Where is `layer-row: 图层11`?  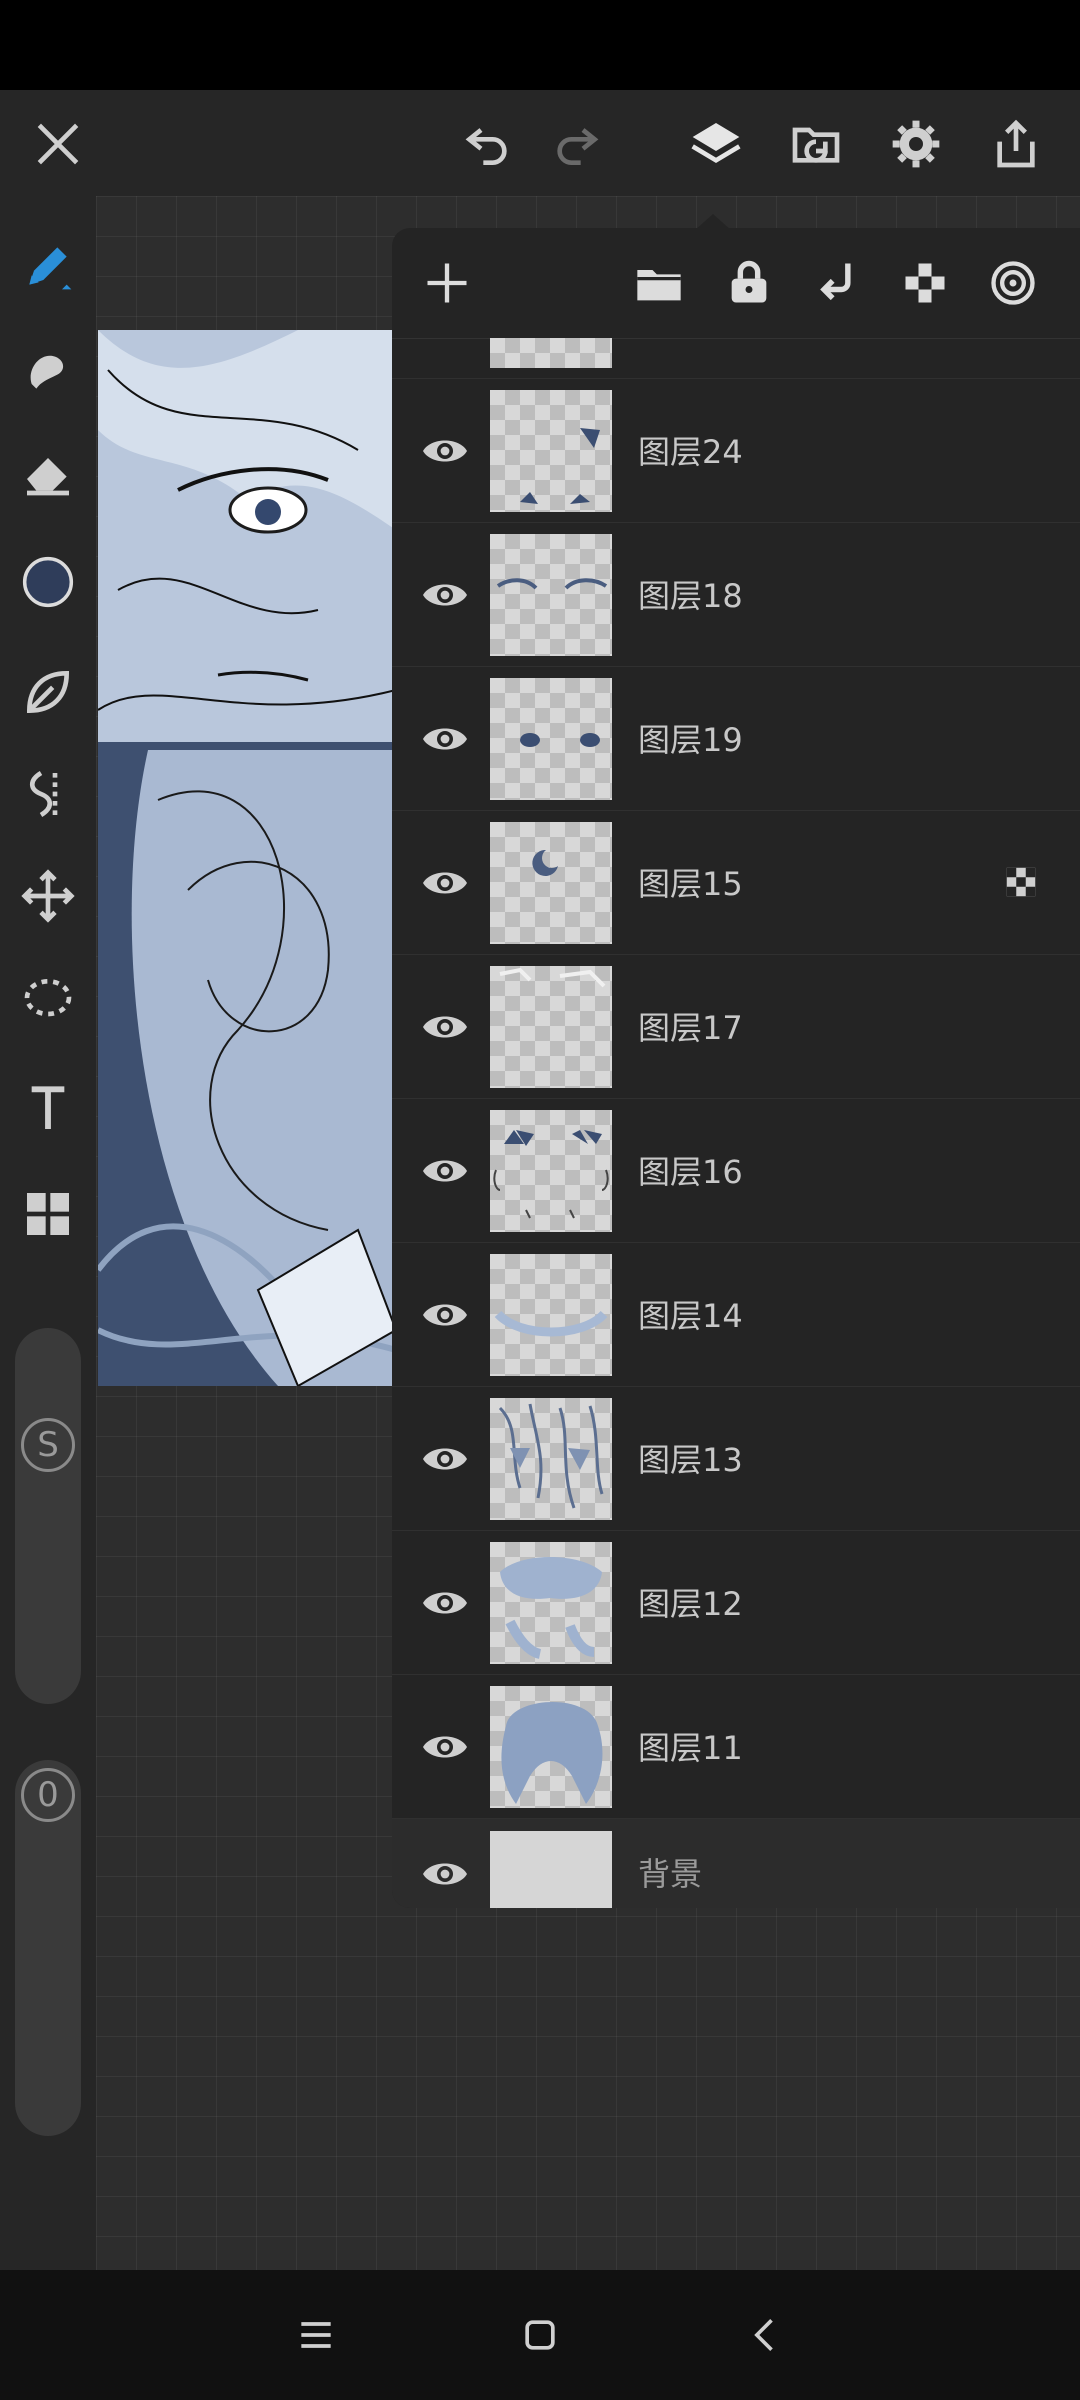 layer-row: 图层11 is located at coordinates (736, 1747).